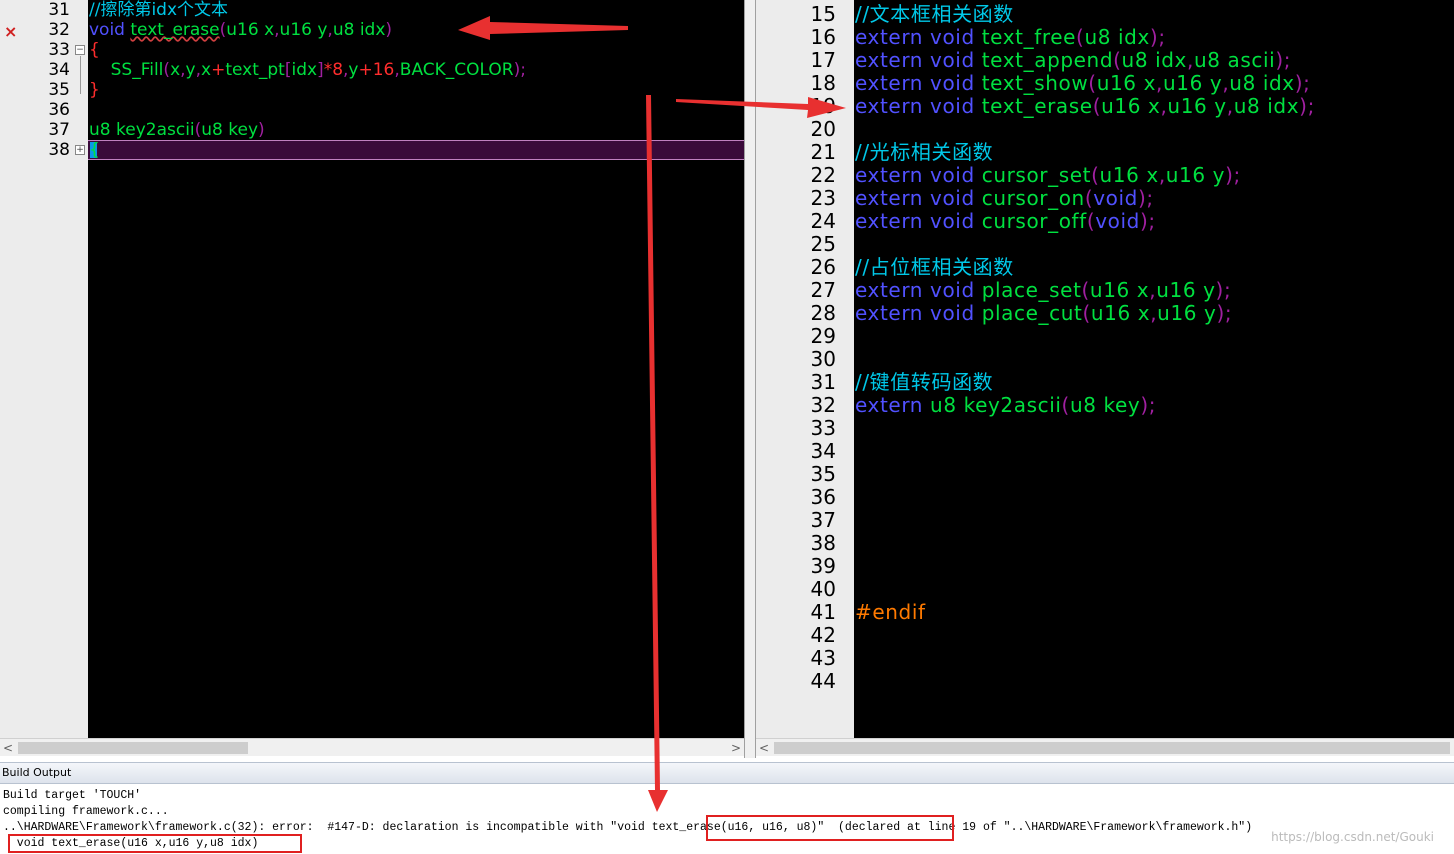 Image resolution: width=1454 pixels, height=854 pixels. I want to click on line-number: 36, so click(59, 110).